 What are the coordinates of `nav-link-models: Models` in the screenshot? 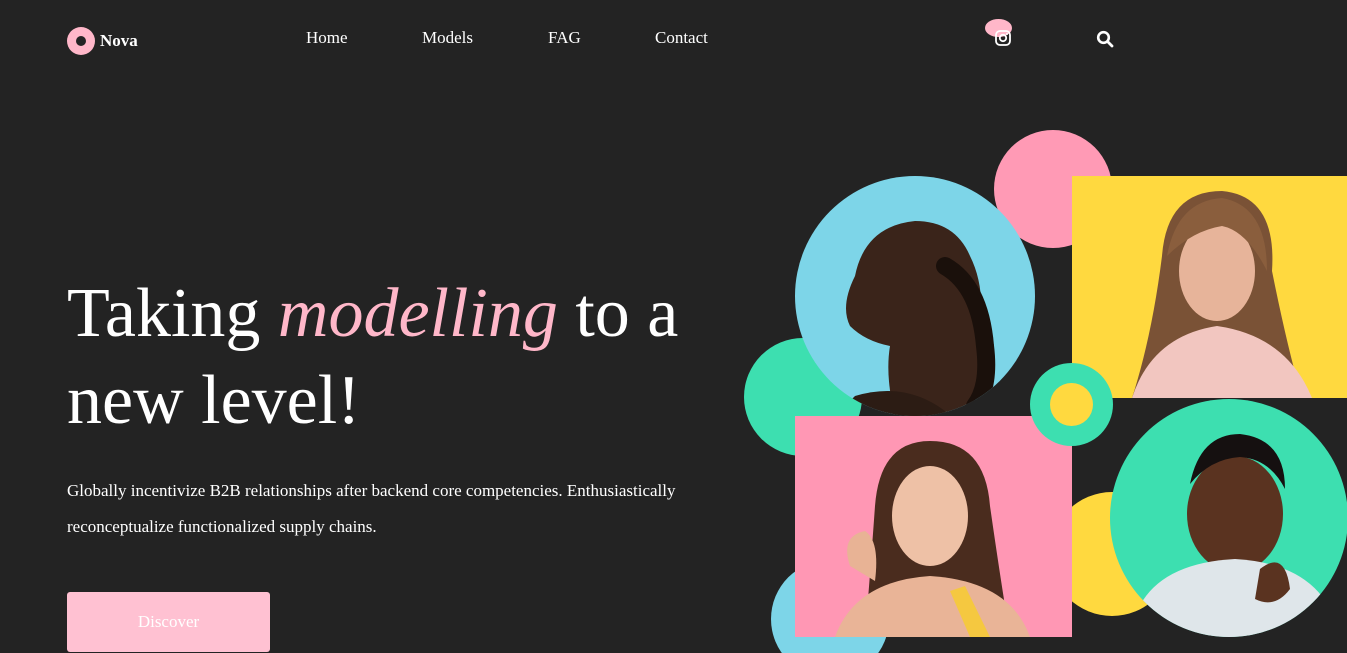 It's located at (447, 38).